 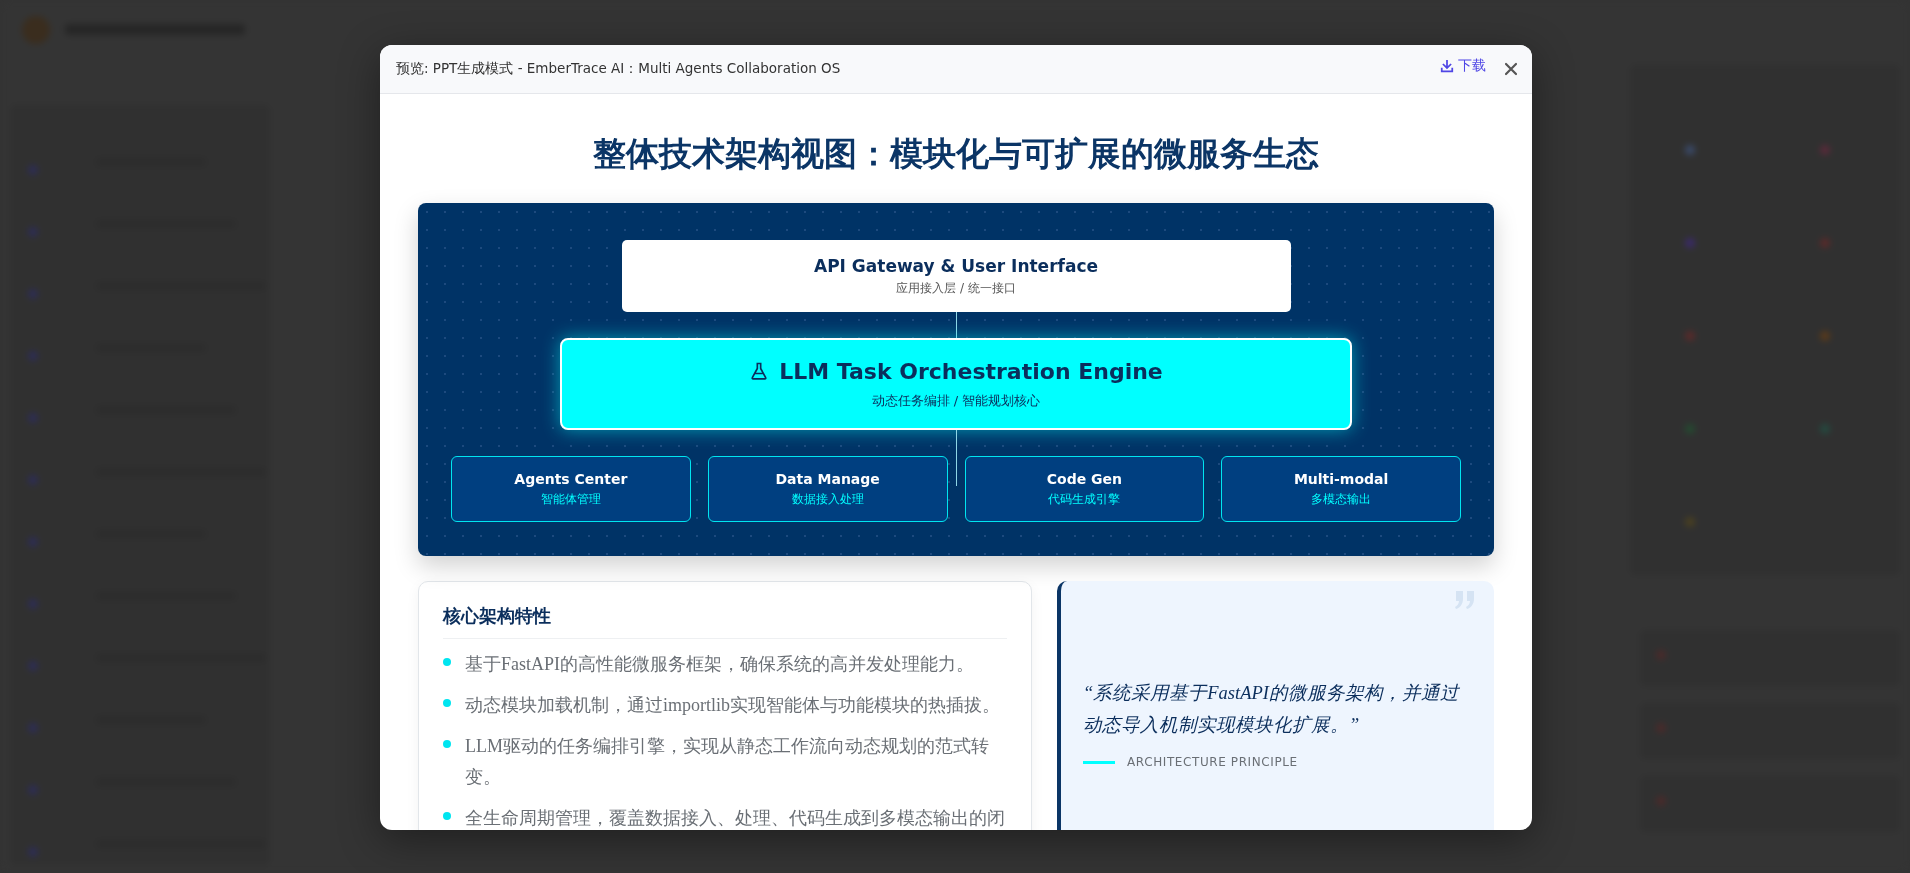 What do you see at coordinates (1463, 66) in the screenshot?
I see `download-button: 下载` at bounding box center [1463, 66].